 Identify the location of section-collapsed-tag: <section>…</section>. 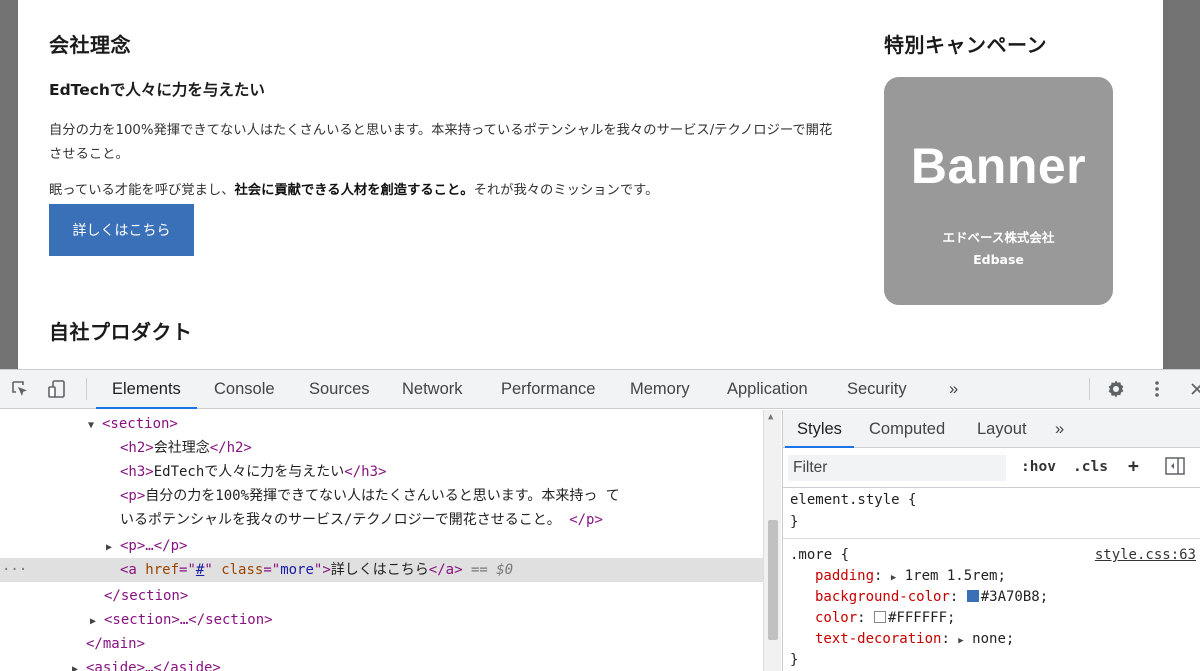
(188, 620).